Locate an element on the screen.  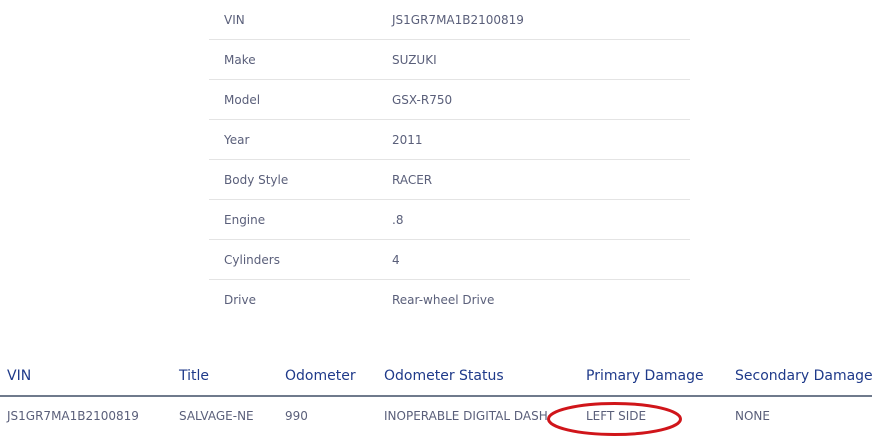
column-header-primary-damage: Primary Damage is located at coordinates (645, 376).